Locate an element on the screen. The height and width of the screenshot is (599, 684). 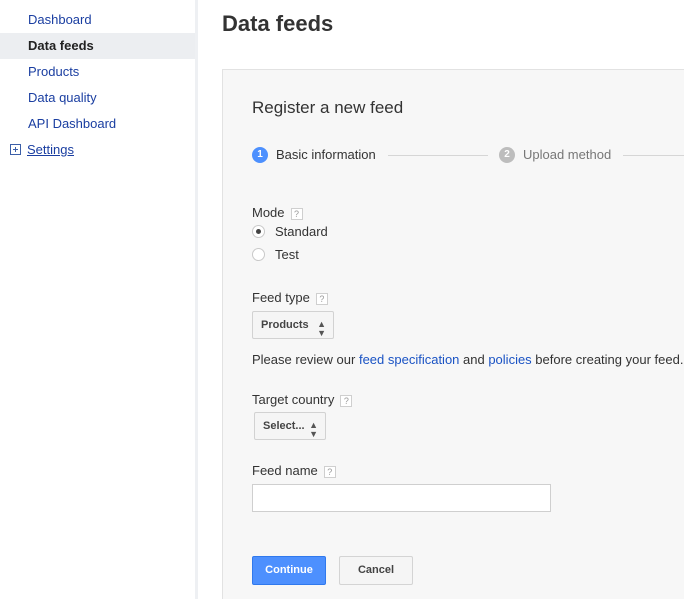
sidebar-item-data-feeds: Data feeds is located at coordinates (97, 46).